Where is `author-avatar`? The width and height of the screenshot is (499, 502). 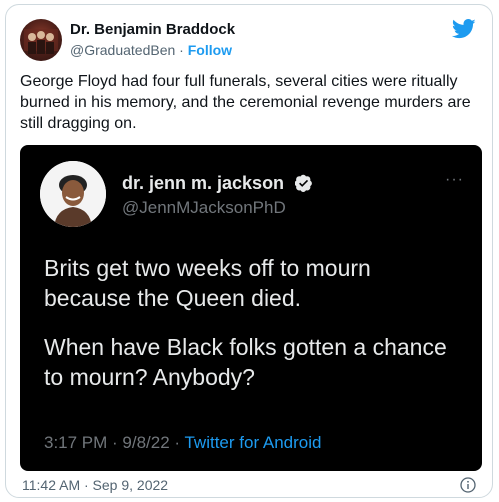
author-avatar is located at coordinates (41, 40).